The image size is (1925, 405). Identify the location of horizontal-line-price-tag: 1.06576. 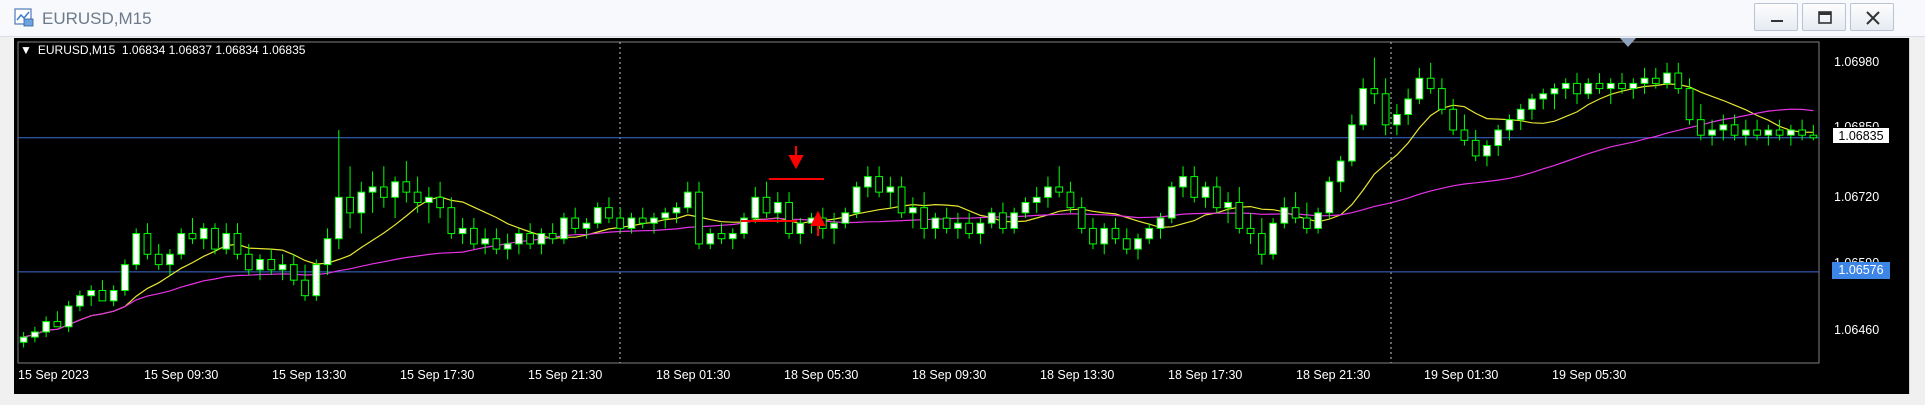
(1861, 270).